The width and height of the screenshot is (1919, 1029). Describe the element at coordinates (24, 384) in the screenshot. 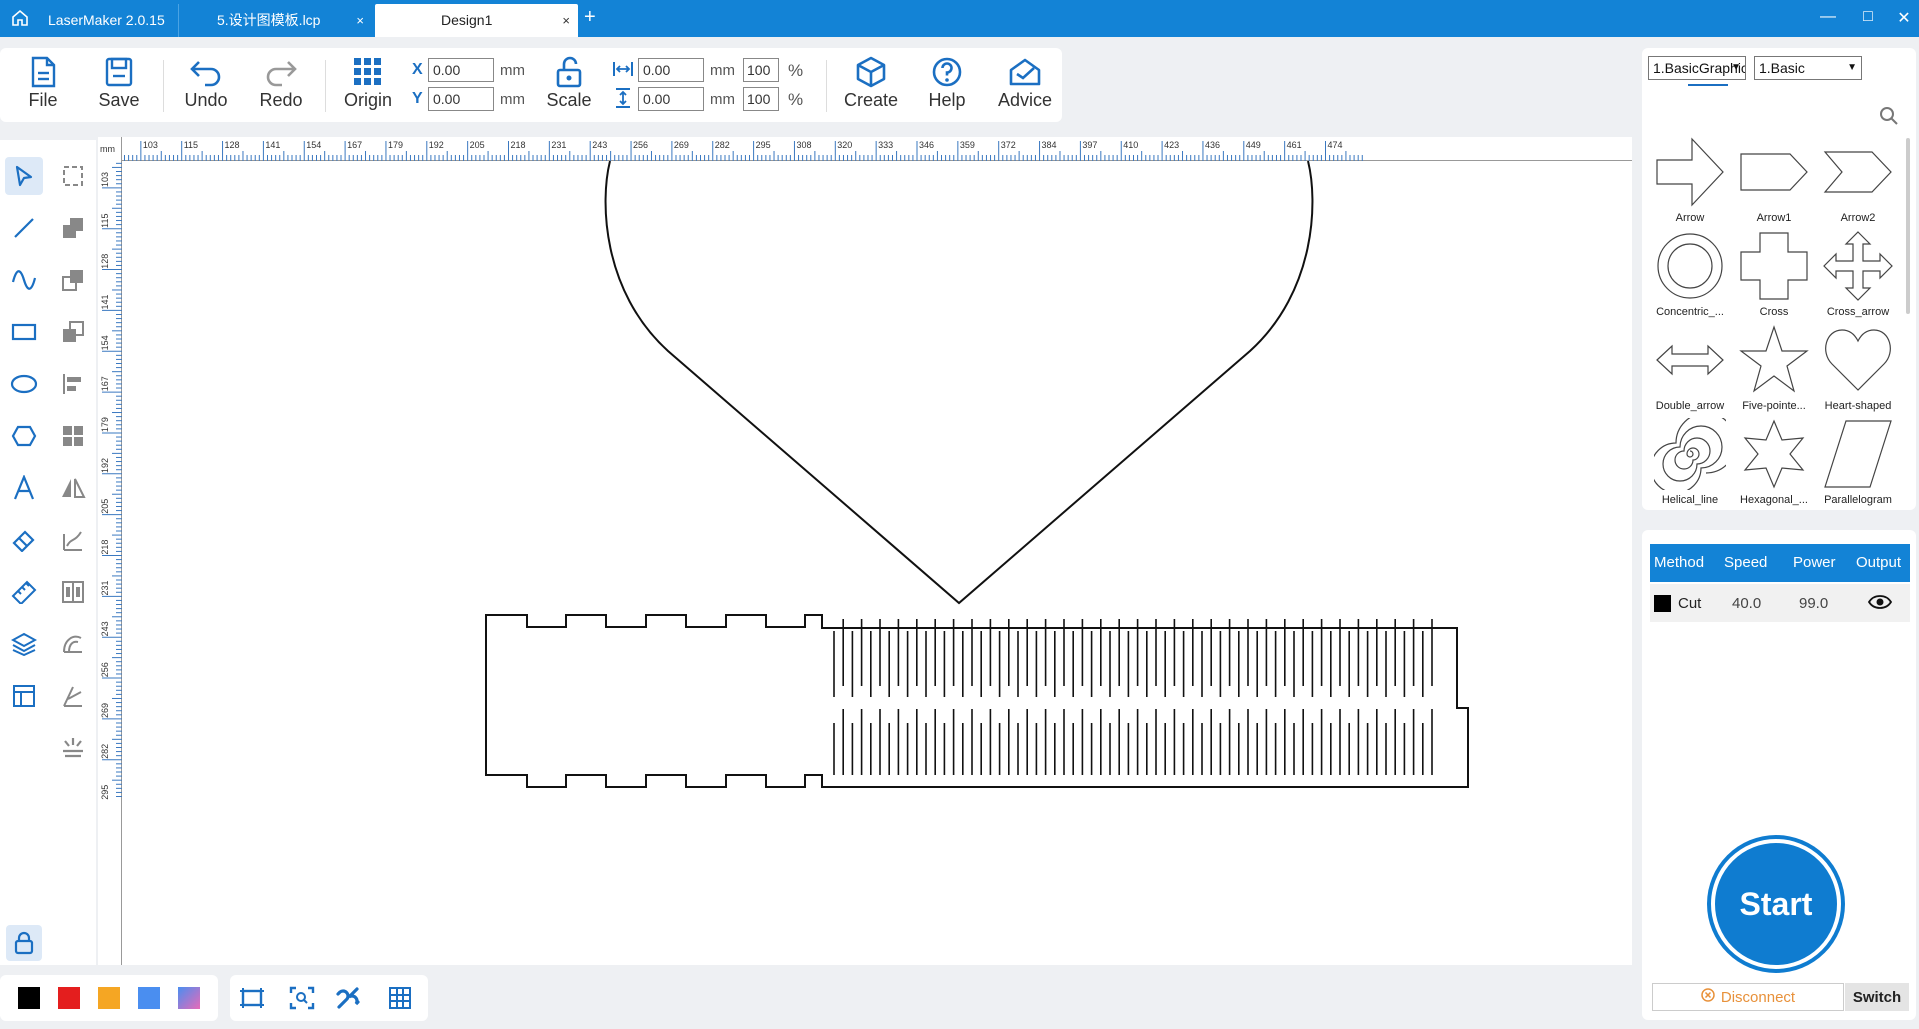

I see `ellipse-tool-icon` at that location.